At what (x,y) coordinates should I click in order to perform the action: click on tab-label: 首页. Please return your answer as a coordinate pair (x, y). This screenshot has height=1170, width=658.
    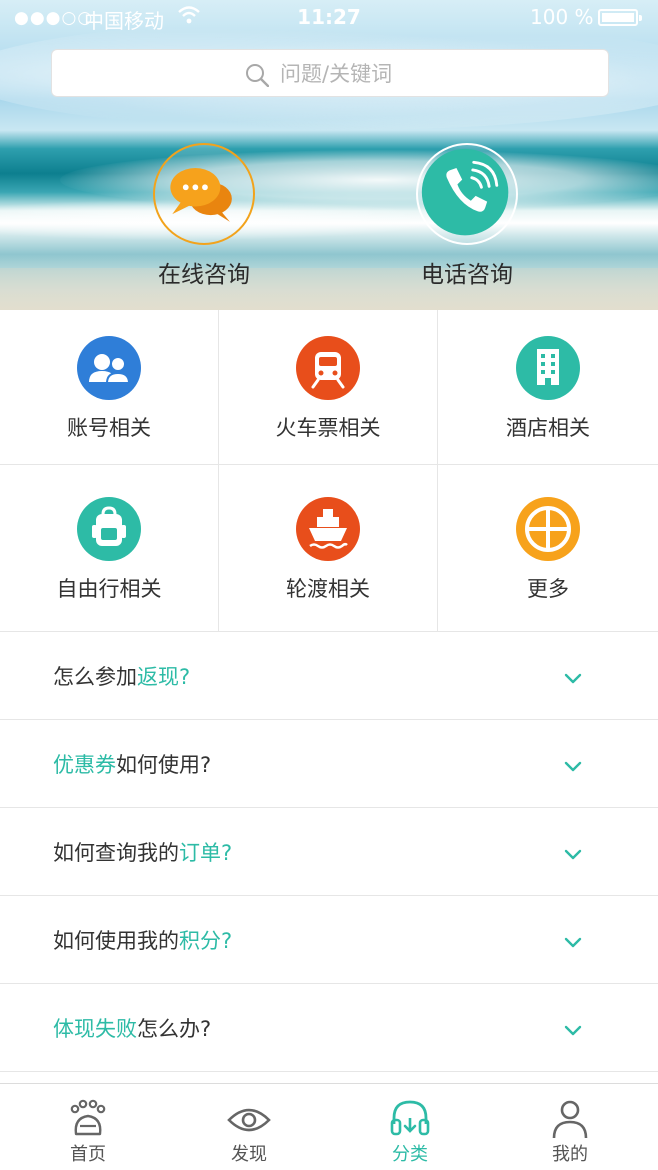
    Looking at the image, I should click on (88, 1154).